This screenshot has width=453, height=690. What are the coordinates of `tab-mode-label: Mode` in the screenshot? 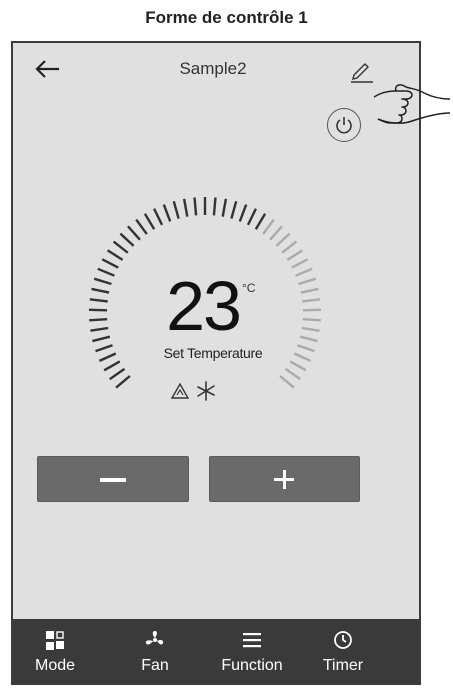 It's located at (55, 665).